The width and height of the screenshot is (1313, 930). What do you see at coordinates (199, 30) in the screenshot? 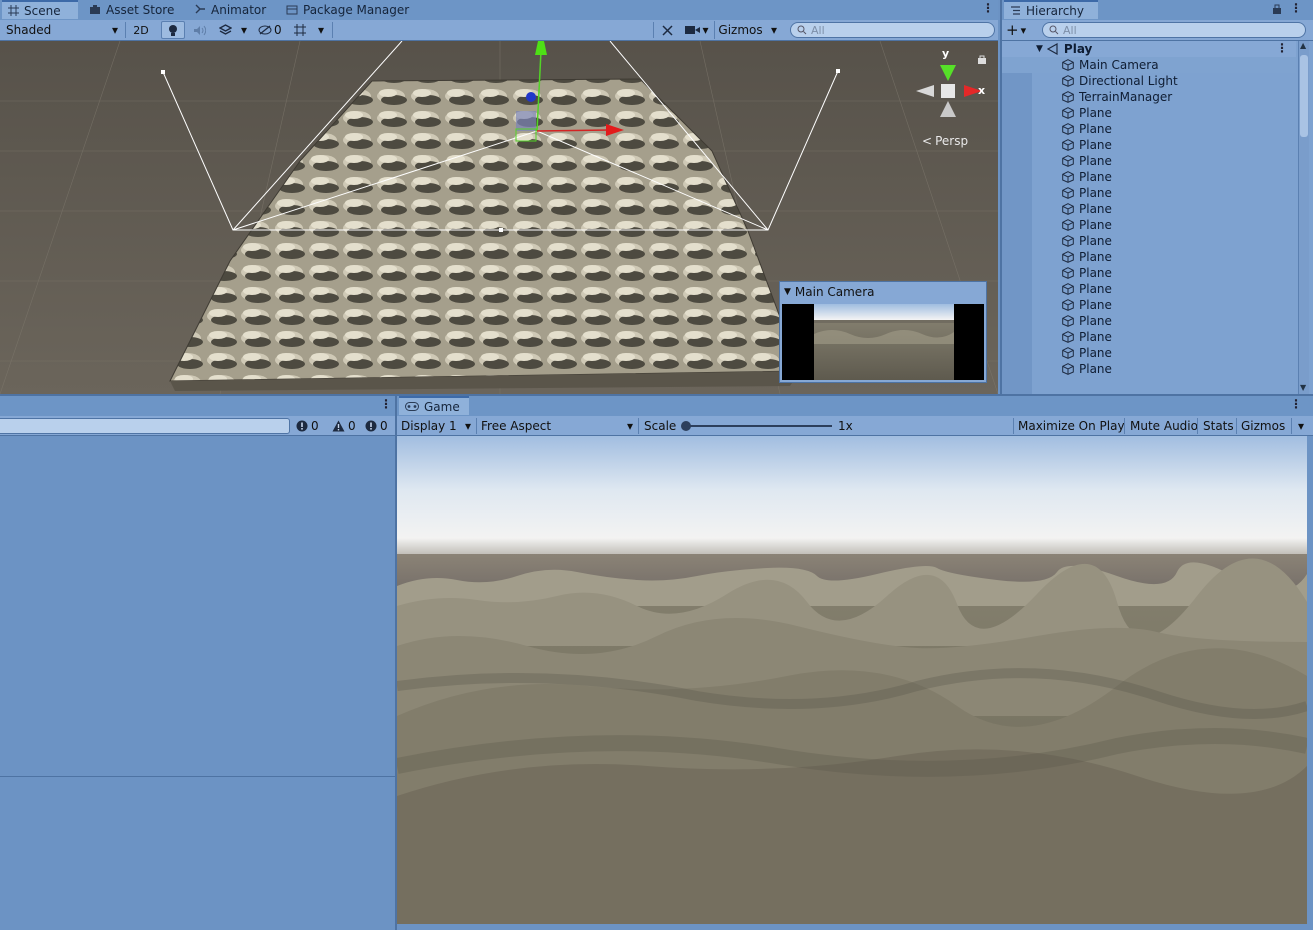
I see `audio-toggle` at bounding box center [199, 30].